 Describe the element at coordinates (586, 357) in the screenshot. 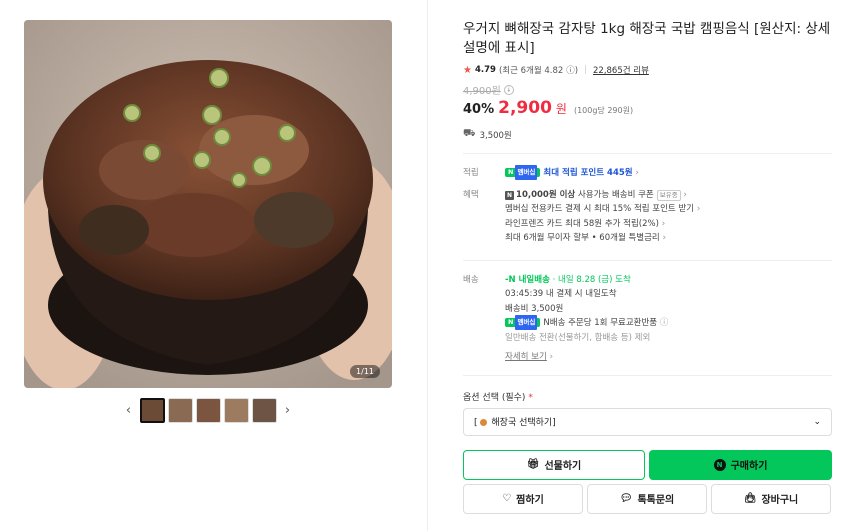

I see `more-row: 자세히 보기 ›` at that location.